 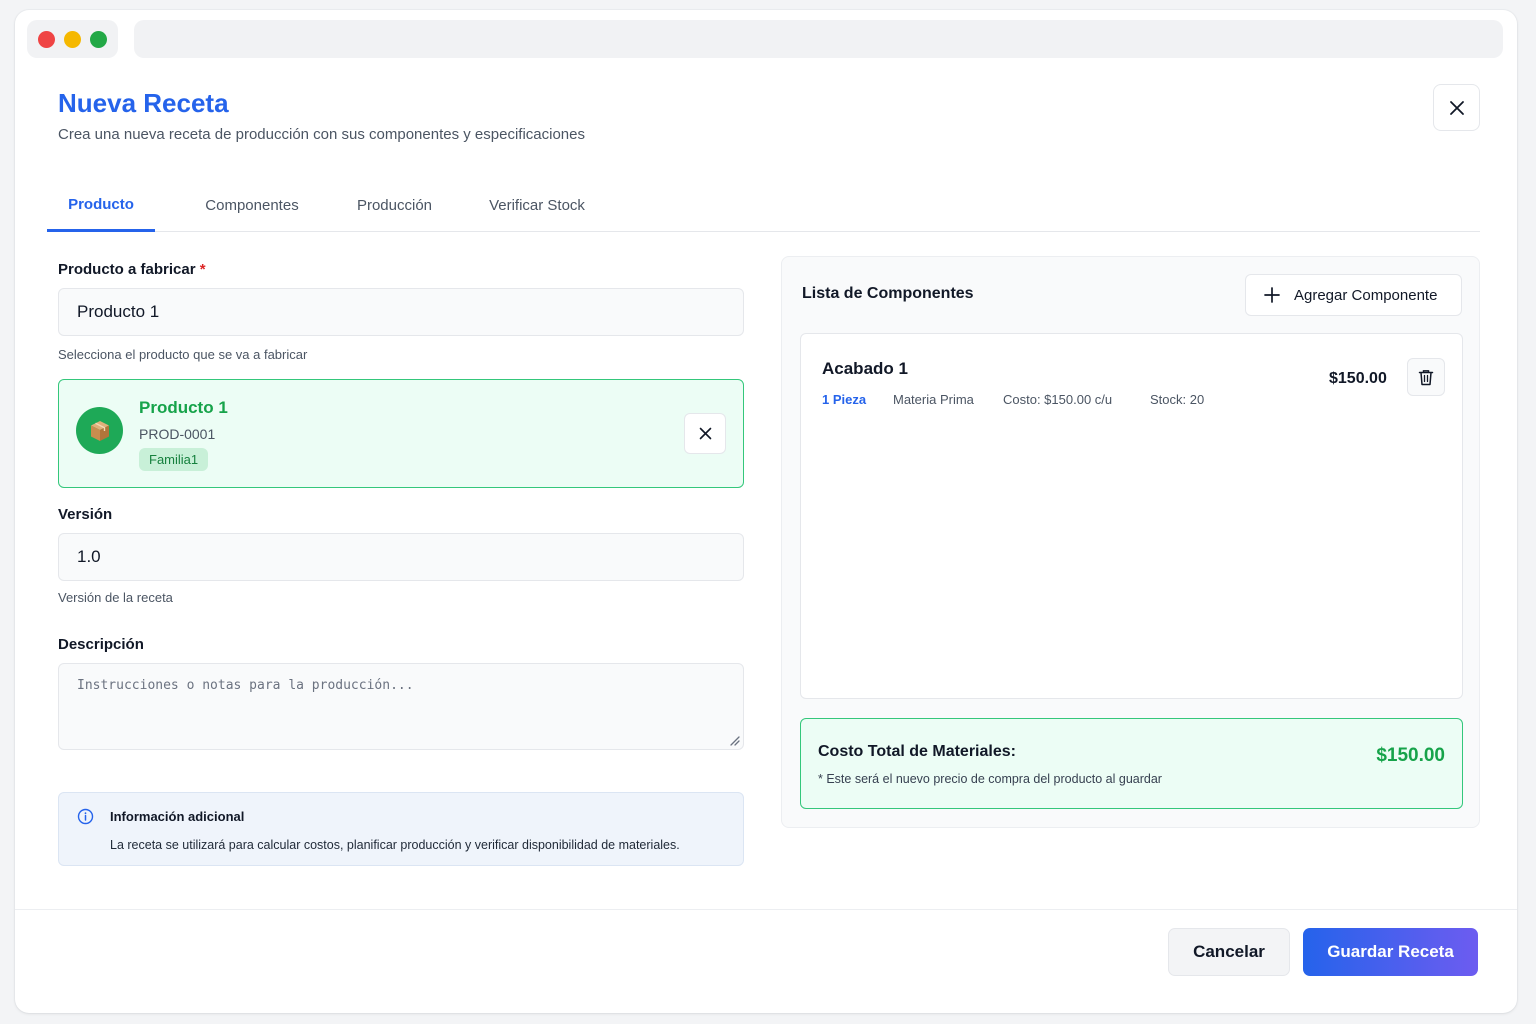 What do you see at coordinates (85, 514) in the screenshot?
I see `version-label: Versión` at bounding box center [85, 514].